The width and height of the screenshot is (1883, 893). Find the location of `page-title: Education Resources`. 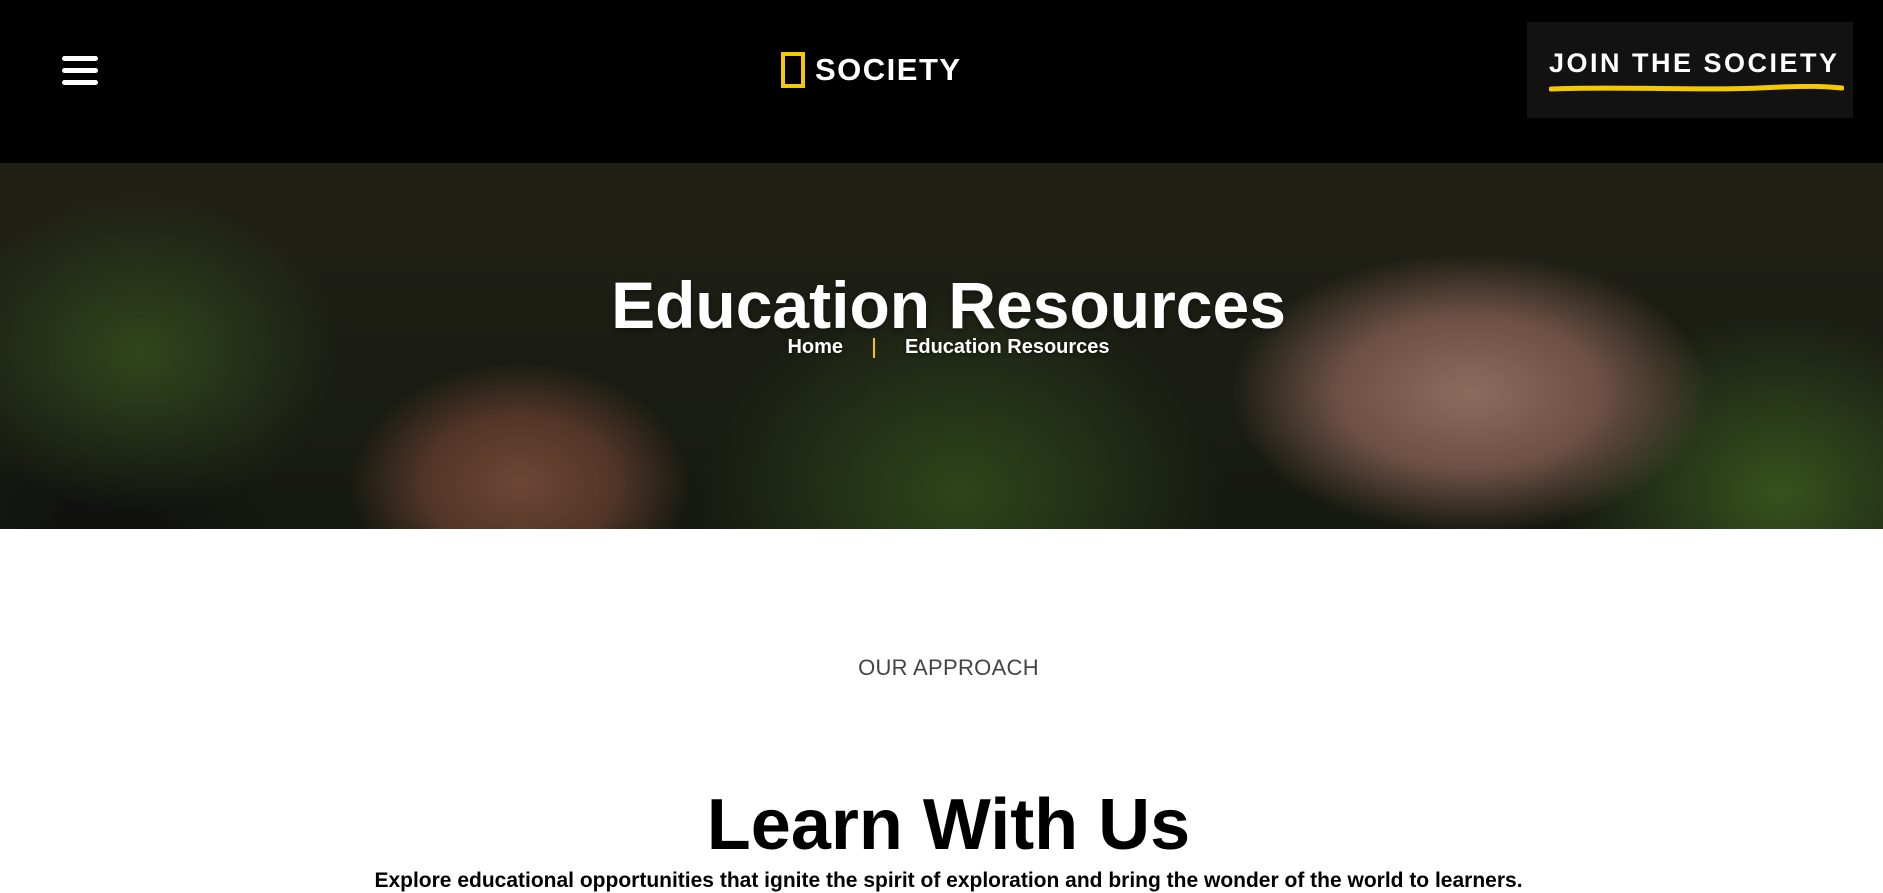

page-title: Education Resources is located at coordinates (948, 305).